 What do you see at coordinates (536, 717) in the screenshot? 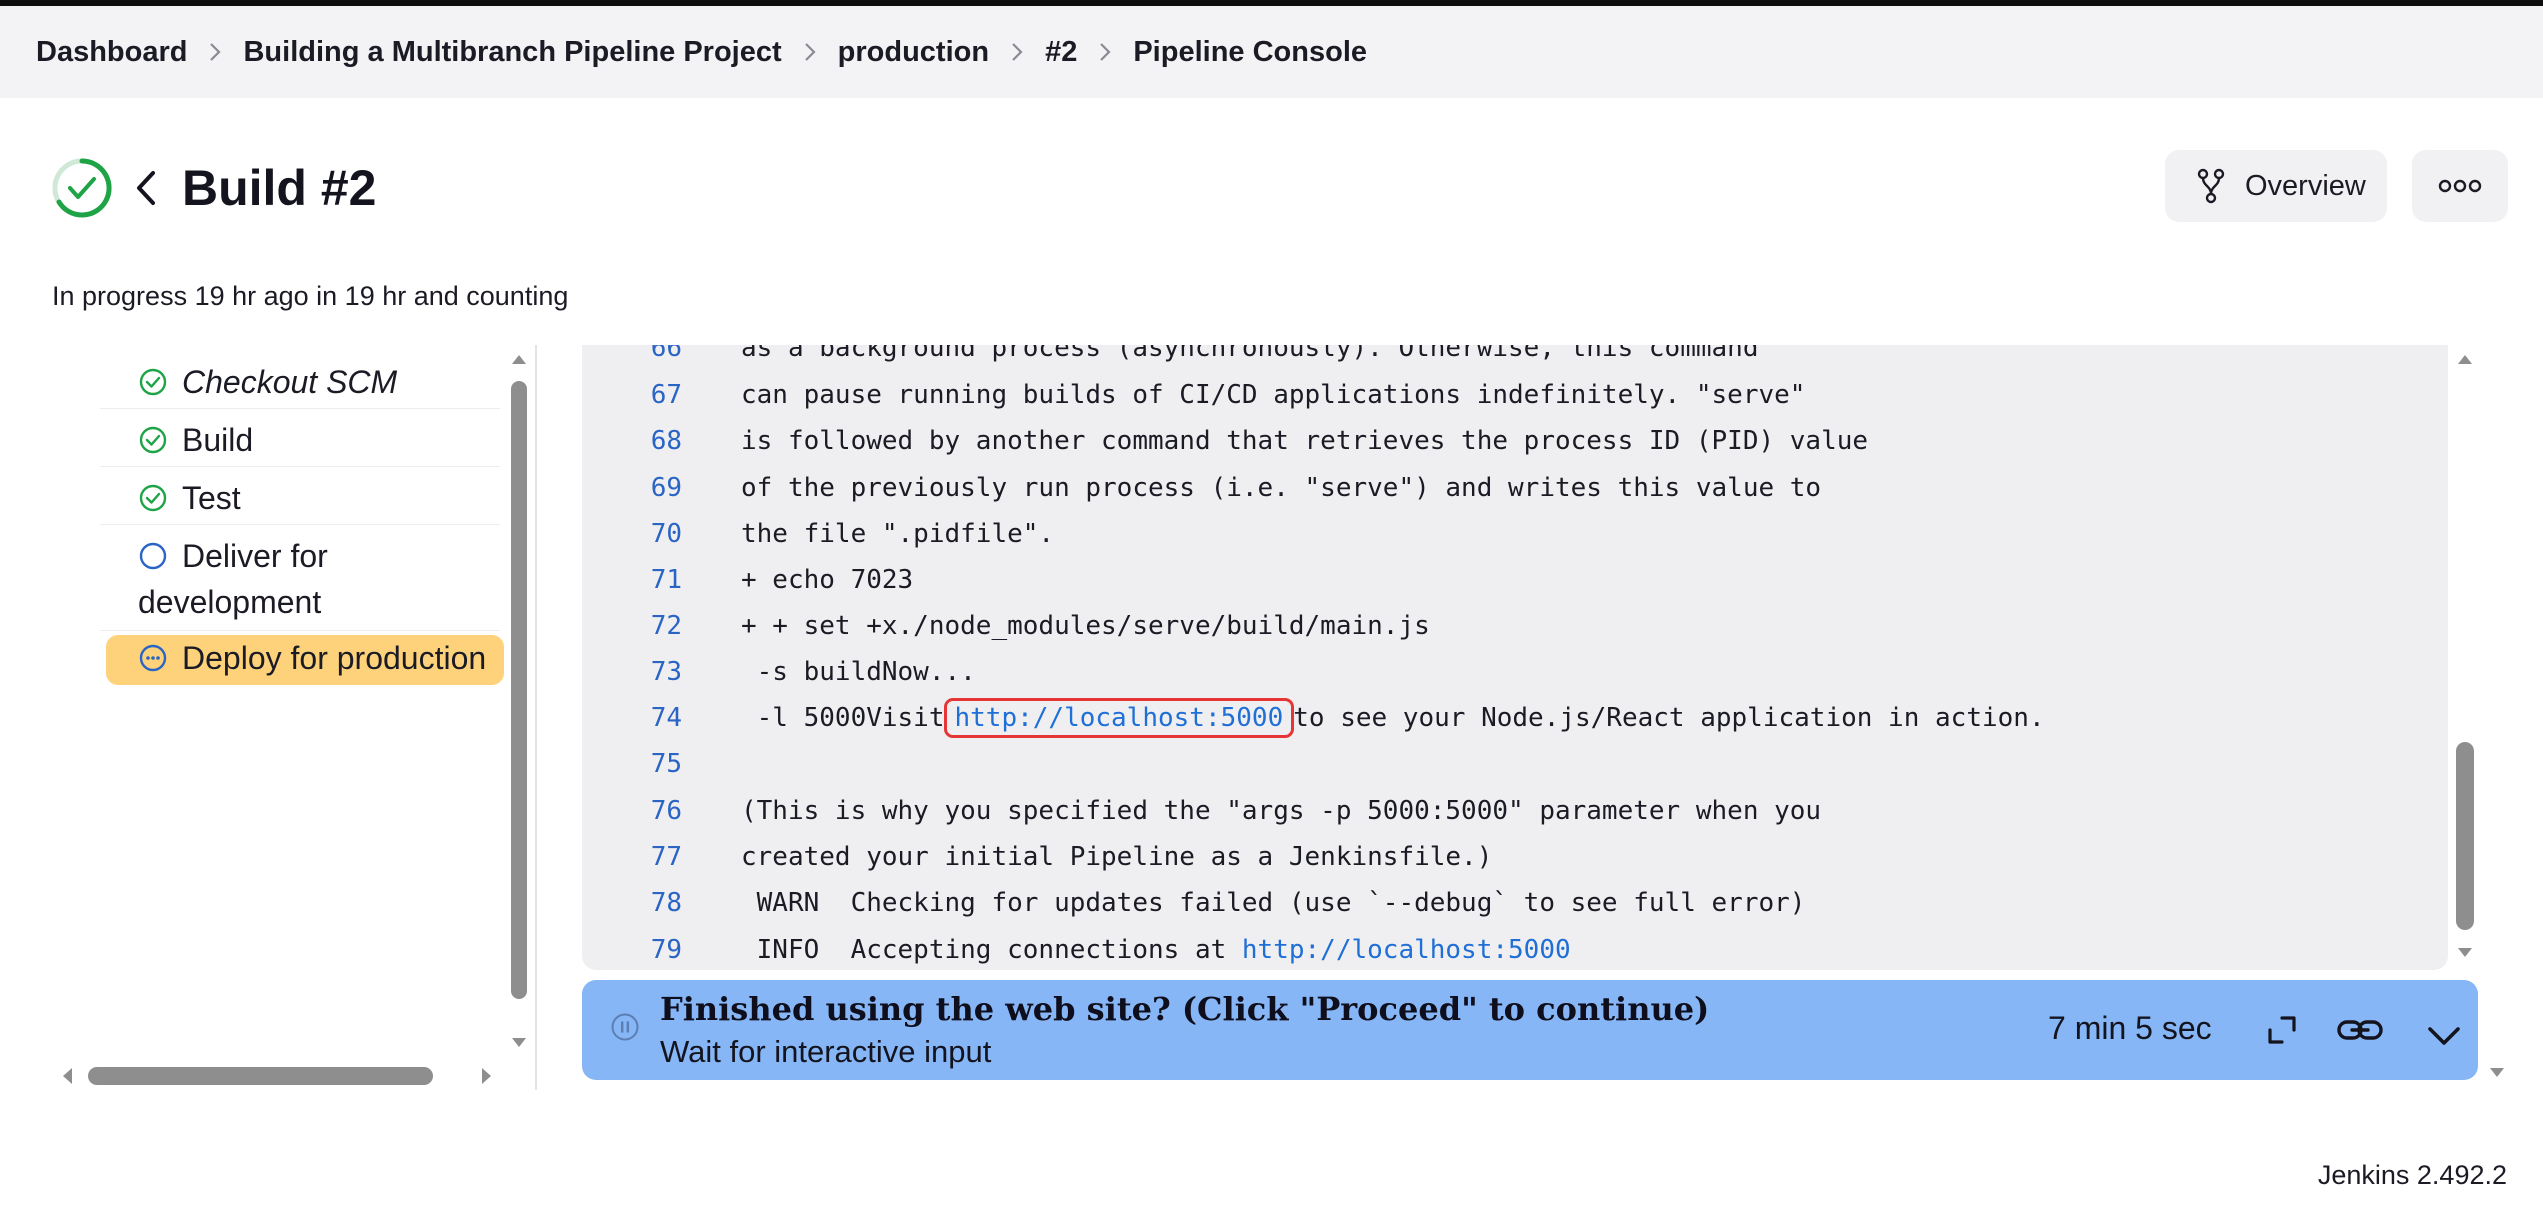
I see `panel-divider` at bounding box center [536, 717].